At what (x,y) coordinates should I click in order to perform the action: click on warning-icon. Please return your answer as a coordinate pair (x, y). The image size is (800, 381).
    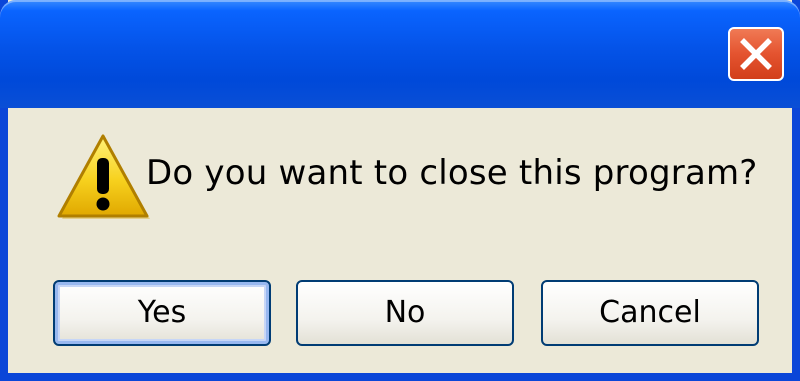
    Looking at the image, I should click on (103, 176).